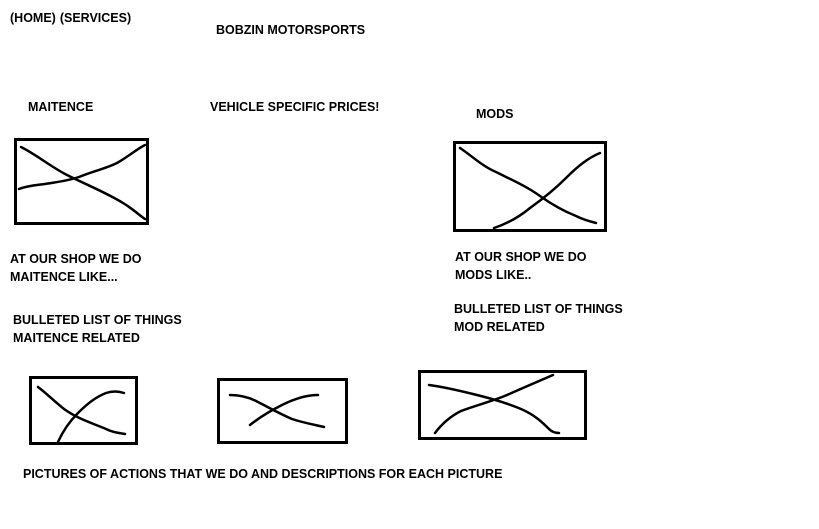 The width and height of the screenshot is (819, 529). Describe the element at coordinates (295, 107) in the screenshot. I see `prices-heading: VEHICLE SPECIFIC PRICES!` at that location.